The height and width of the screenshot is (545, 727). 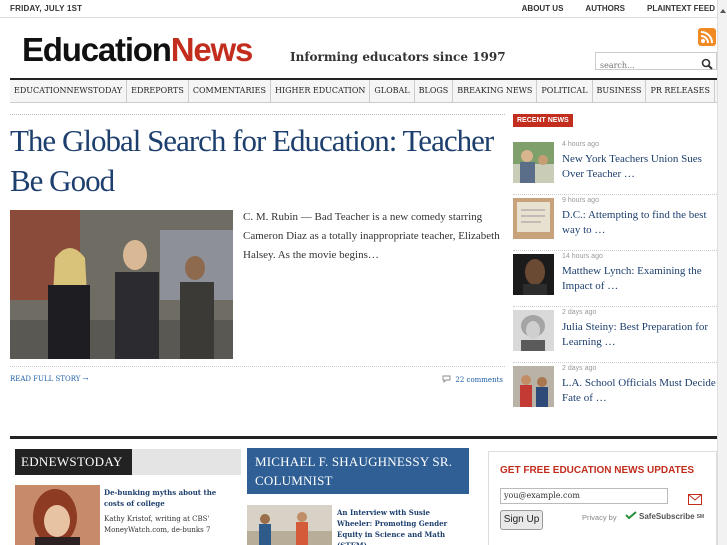 I want to click on ednewstoday-header: EDNEWSTODAY, so click(x=128, y=462).